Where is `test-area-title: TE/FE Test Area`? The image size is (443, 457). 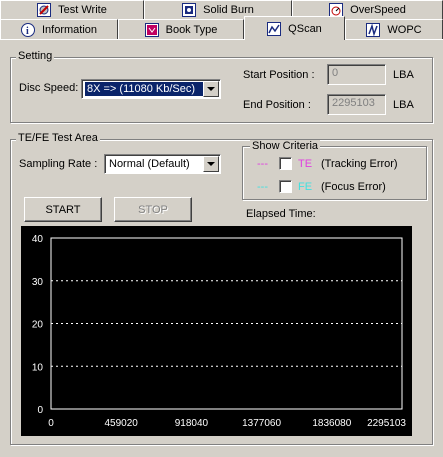
test-area-title: TE/FE Test Area is located at coordinates (58, 138).